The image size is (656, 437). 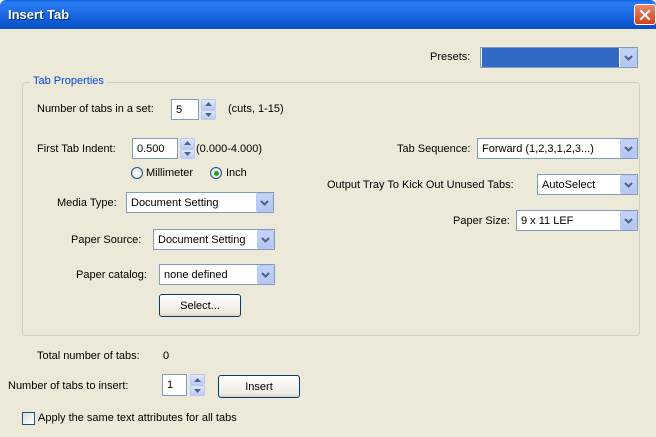 I want to click on output-tray-value: AutoSelect, so click(x=569, y=184).